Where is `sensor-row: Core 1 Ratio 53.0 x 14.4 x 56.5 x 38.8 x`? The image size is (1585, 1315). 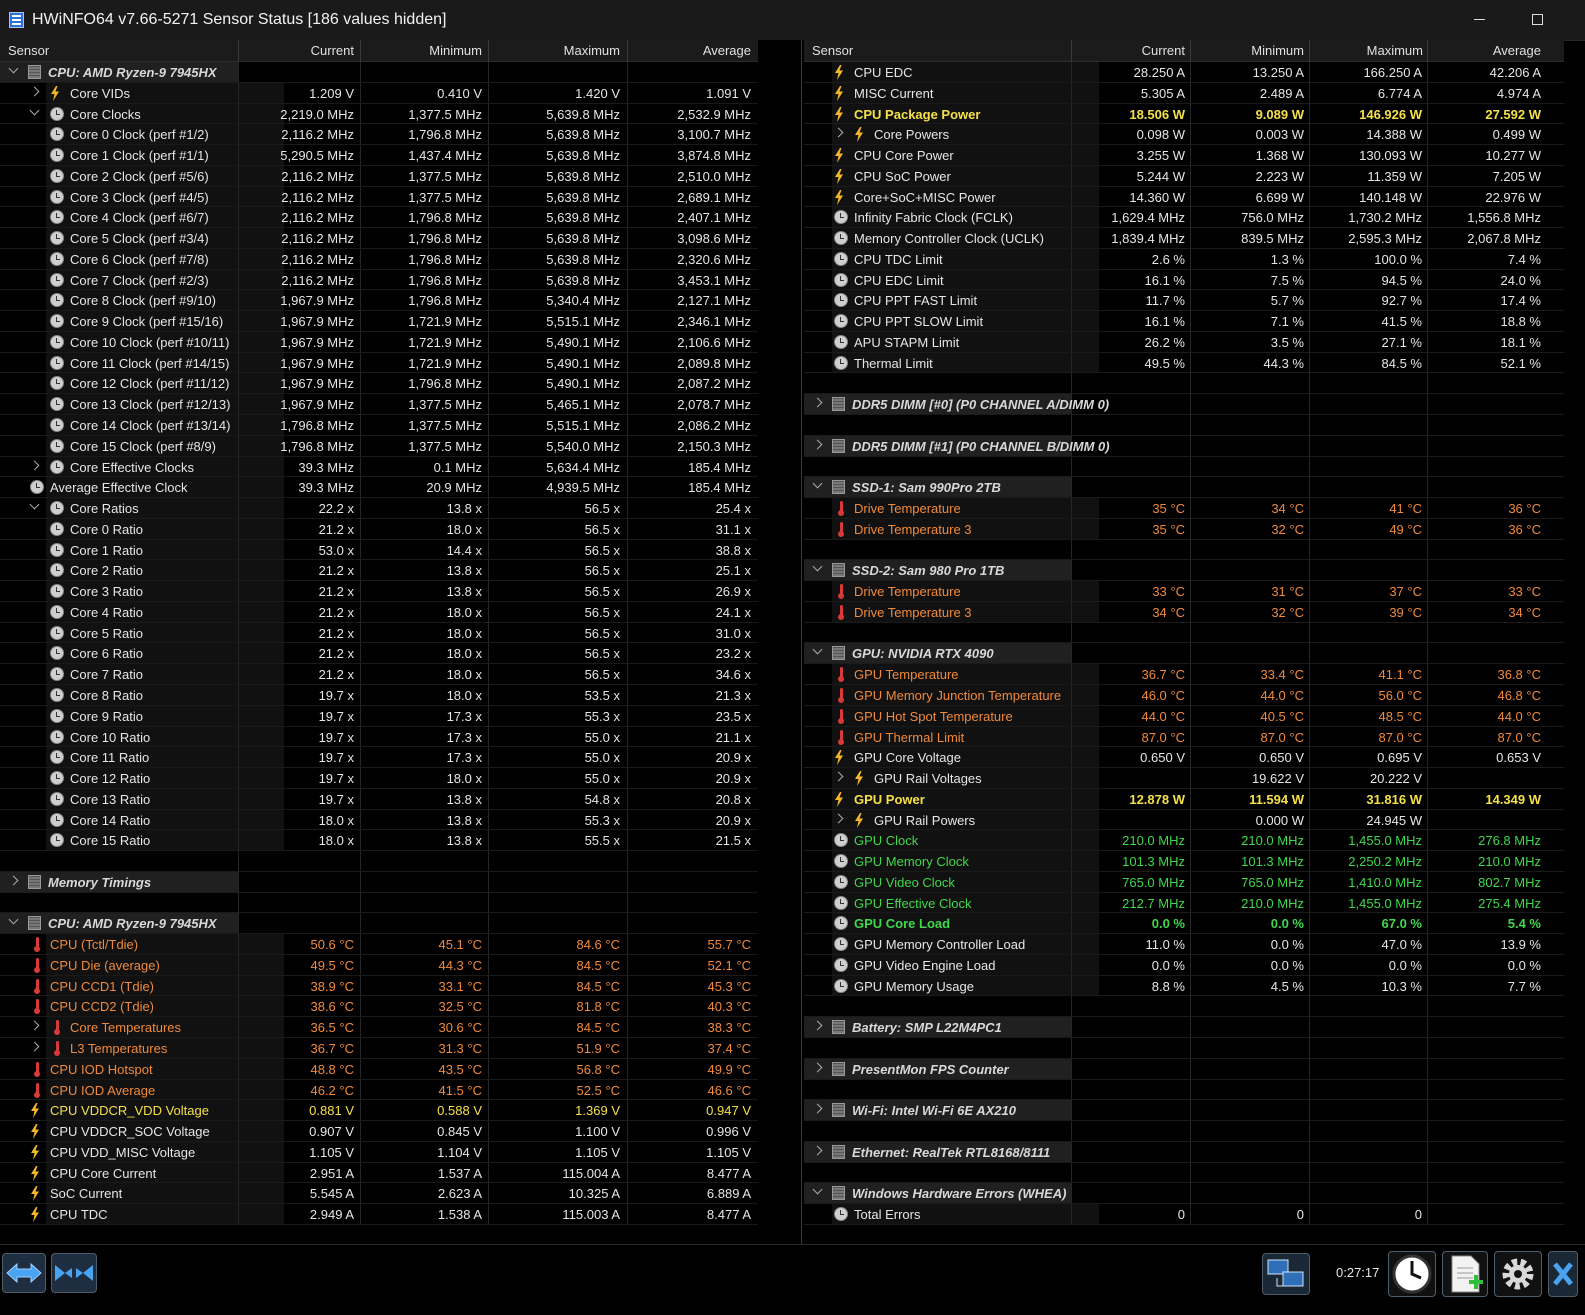 sensor-row: Core 1 Ratio 53.0 x 14.4 x 56.5 x 38.8 x is located at coordinates (379, 550).